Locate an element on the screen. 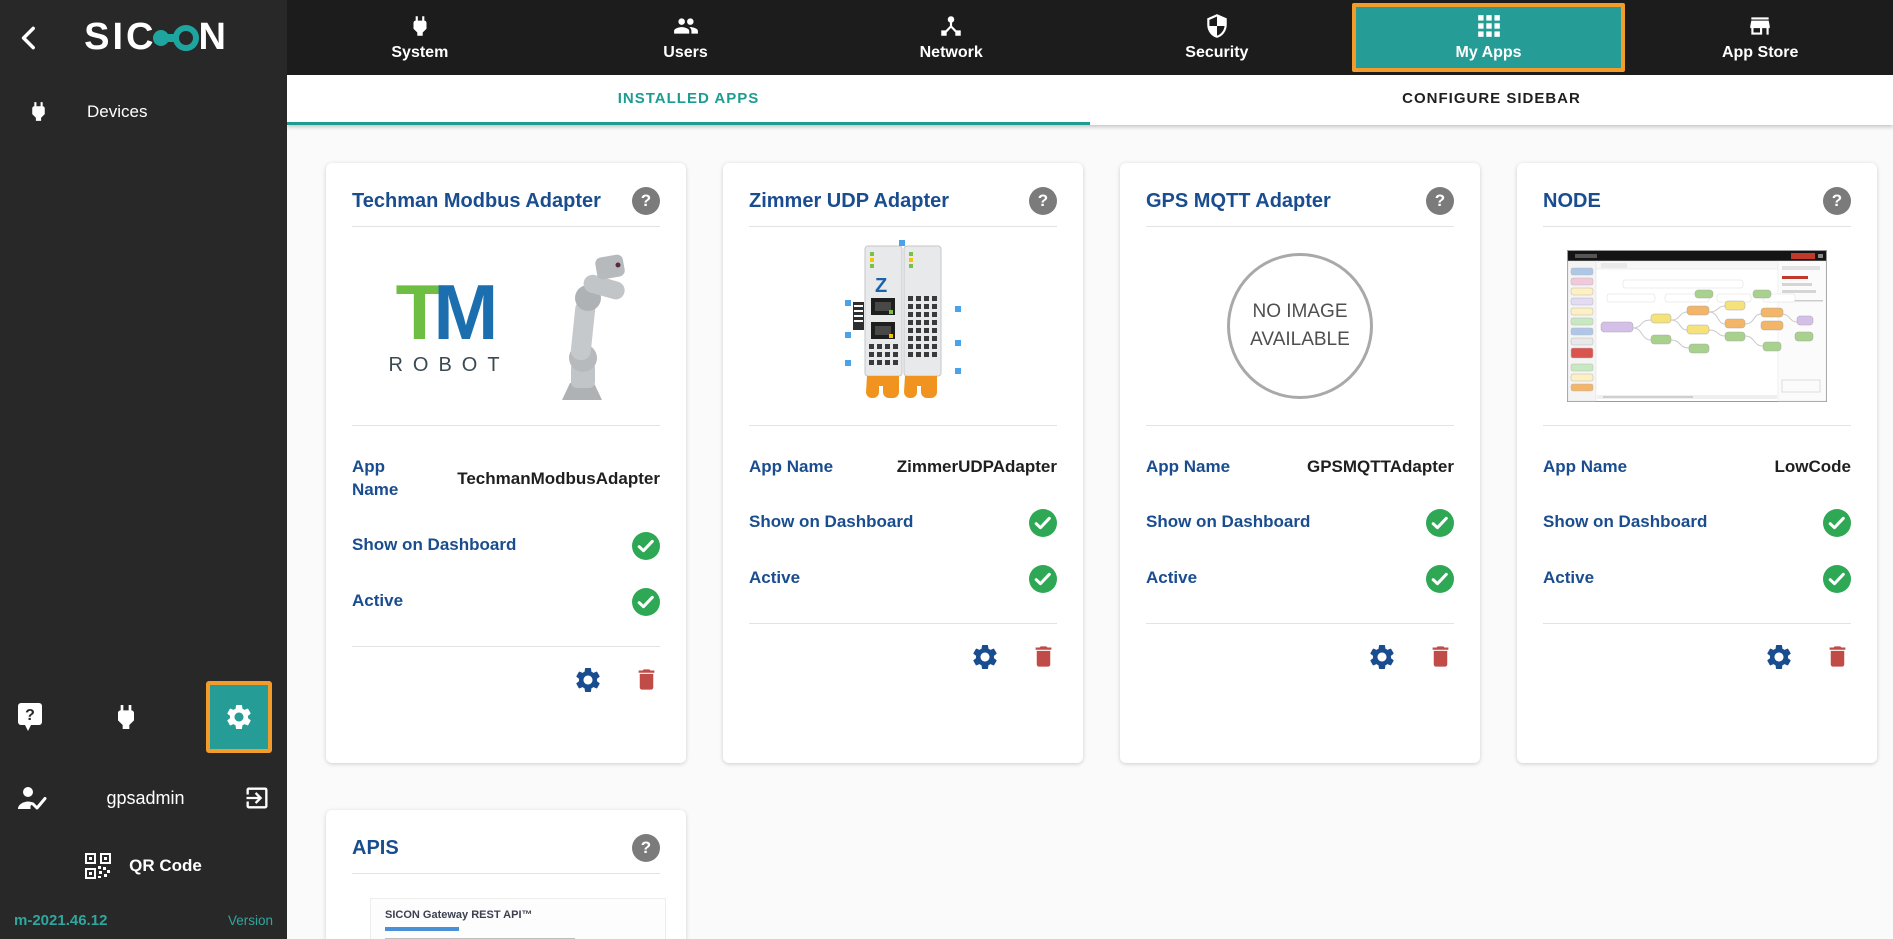 This screenshot has height=939, width=1893. network-hub-icon is located at coordinates (951, 26).